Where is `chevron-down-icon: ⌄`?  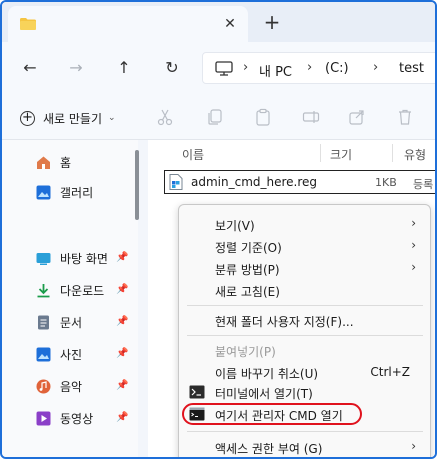
chevron-down-icon: ⌄ is located at coordinates (112, 118).